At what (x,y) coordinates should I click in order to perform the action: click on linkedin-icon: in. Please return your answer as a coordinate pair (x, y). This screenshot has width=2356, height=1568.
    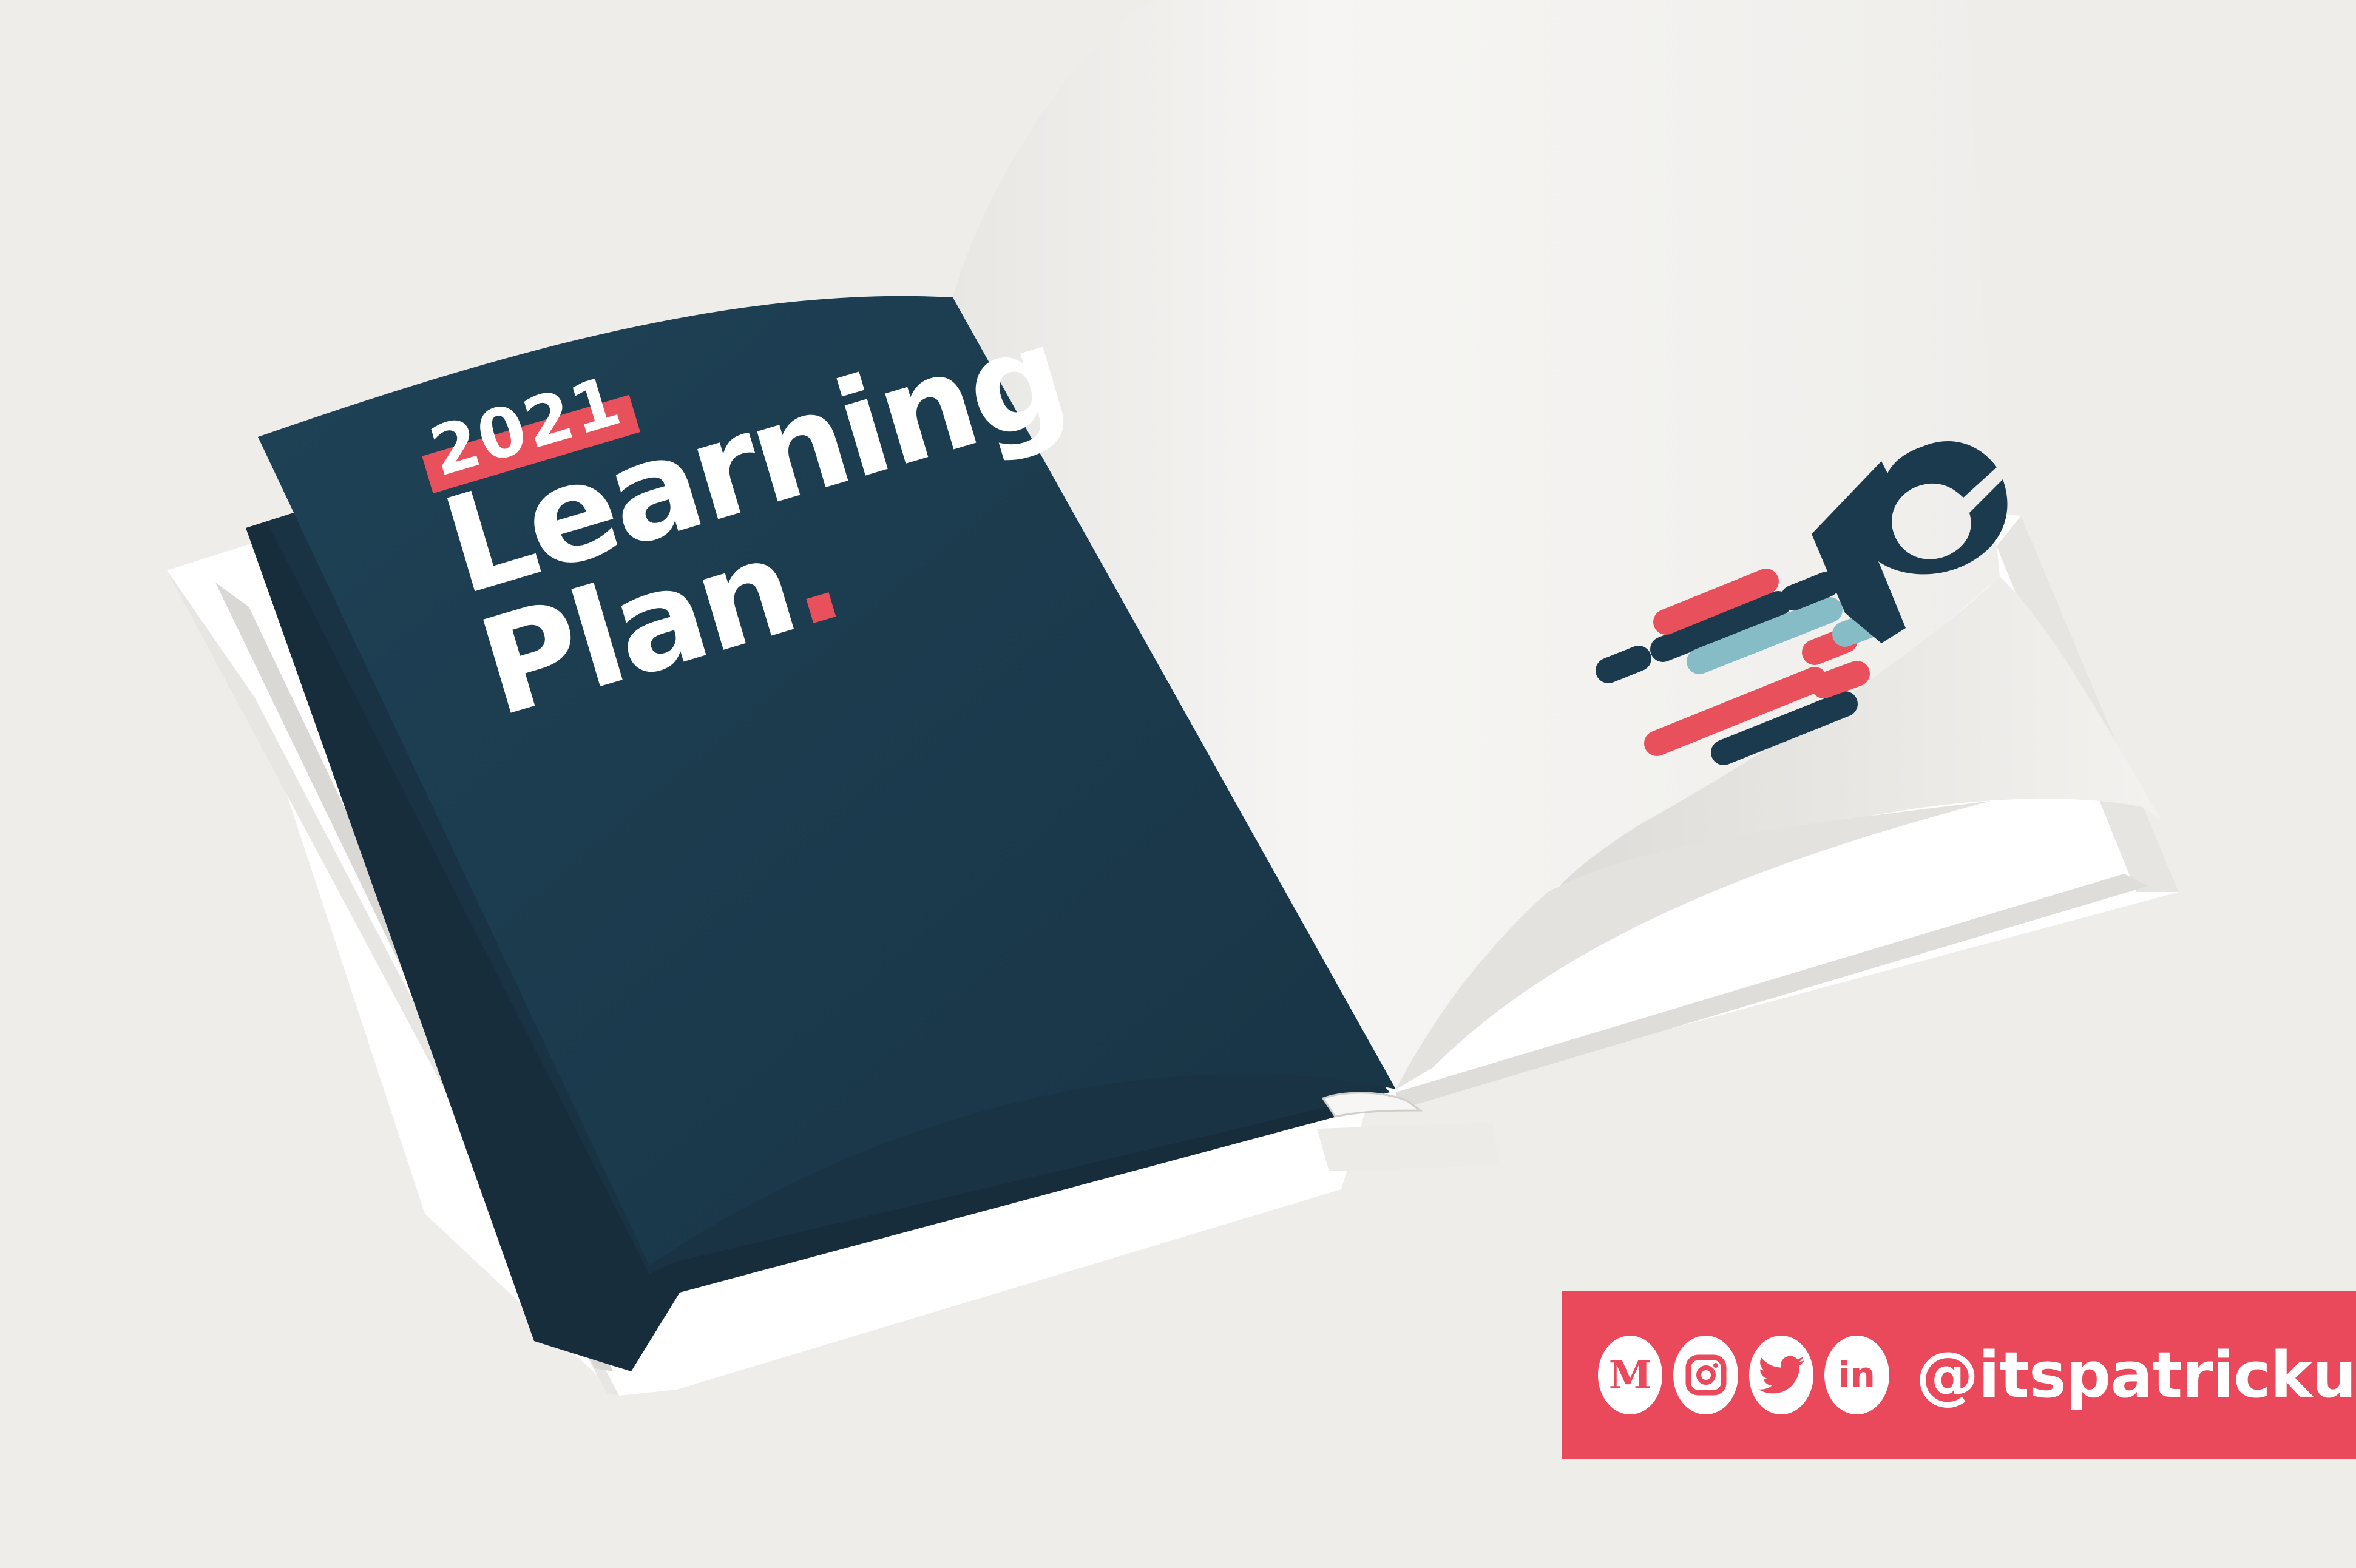
    Looking at the image, I should click on (1856, 1375).